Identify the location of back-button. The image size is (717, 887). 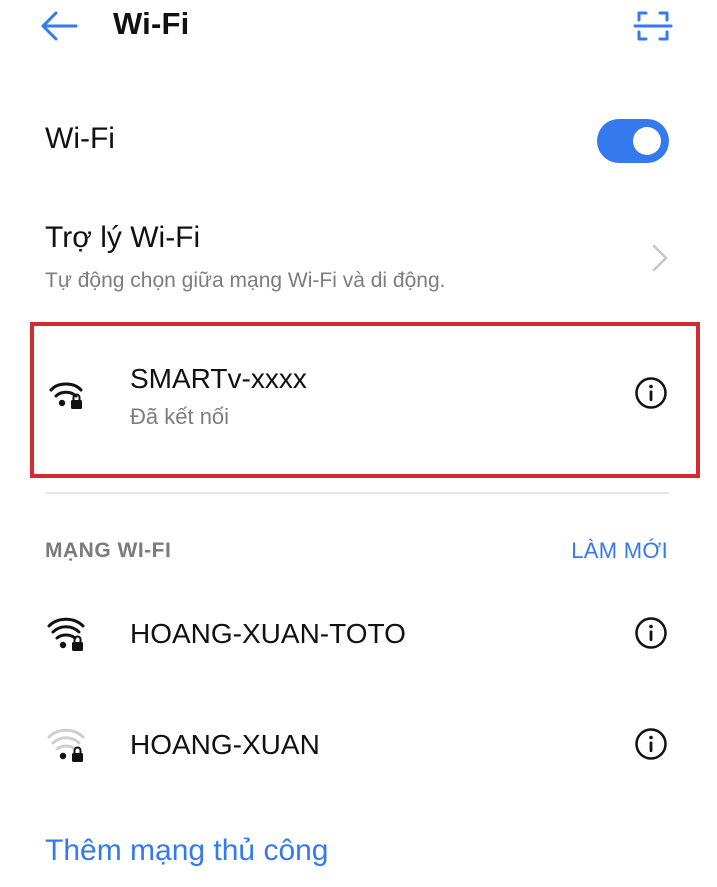
(59, 26).